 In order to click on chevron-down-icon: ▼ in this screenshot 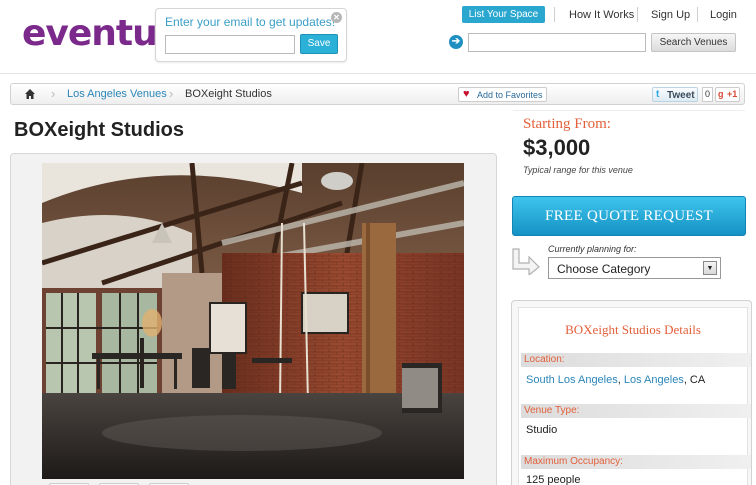, I will do `click(710, 268)`.